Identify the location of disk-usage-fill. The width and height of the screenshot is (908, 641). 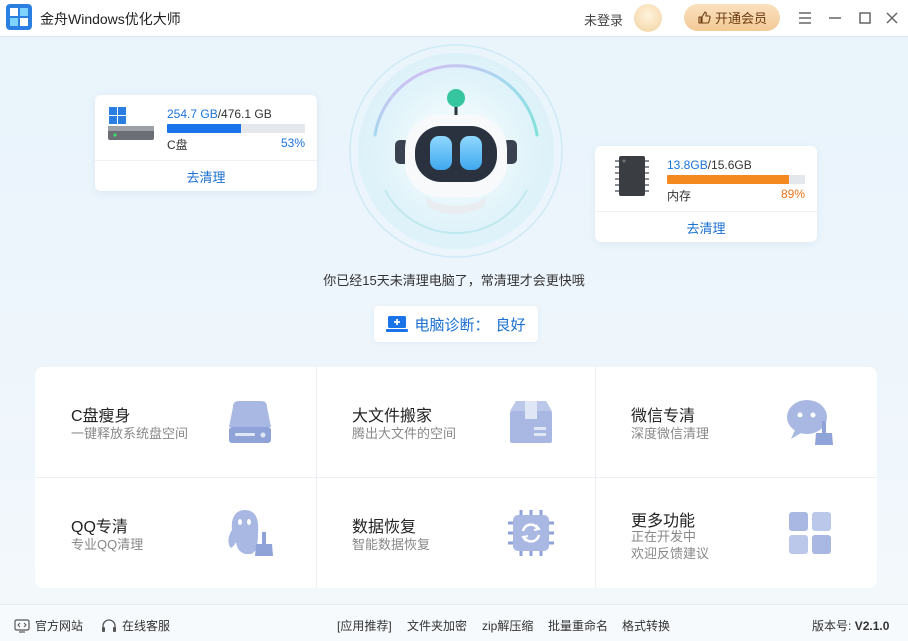
(204, 128).